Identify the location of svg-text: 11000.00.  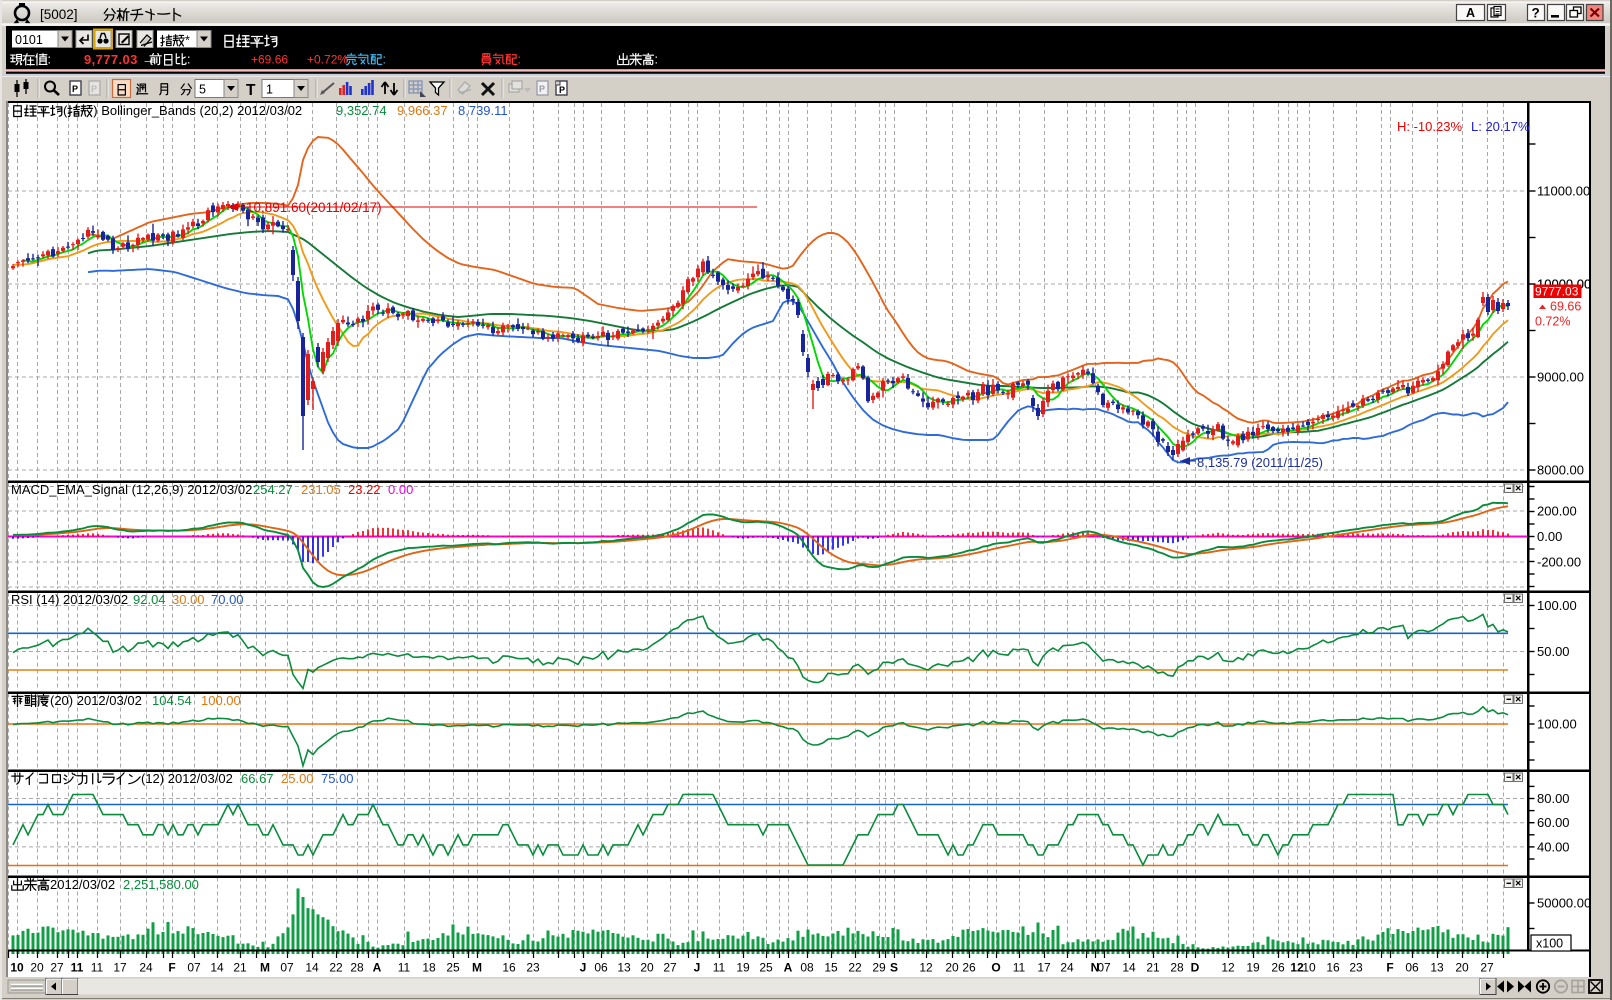
(1563, 191).